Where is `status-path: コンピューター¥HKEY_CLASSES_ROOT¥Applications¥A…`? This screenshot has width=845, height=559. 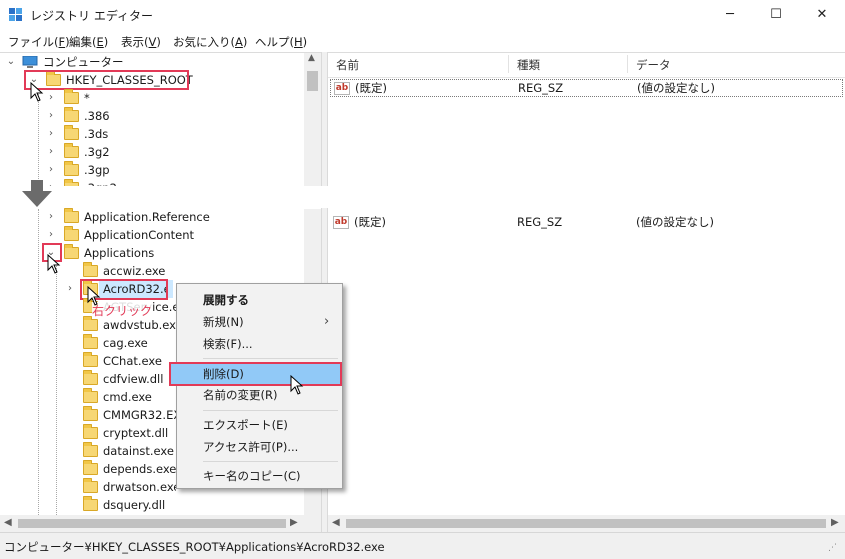 status-path: コンピューター¥HKEY_CLASSES_ROOT¥Applications¥A… is located at coordinates (194, 547).